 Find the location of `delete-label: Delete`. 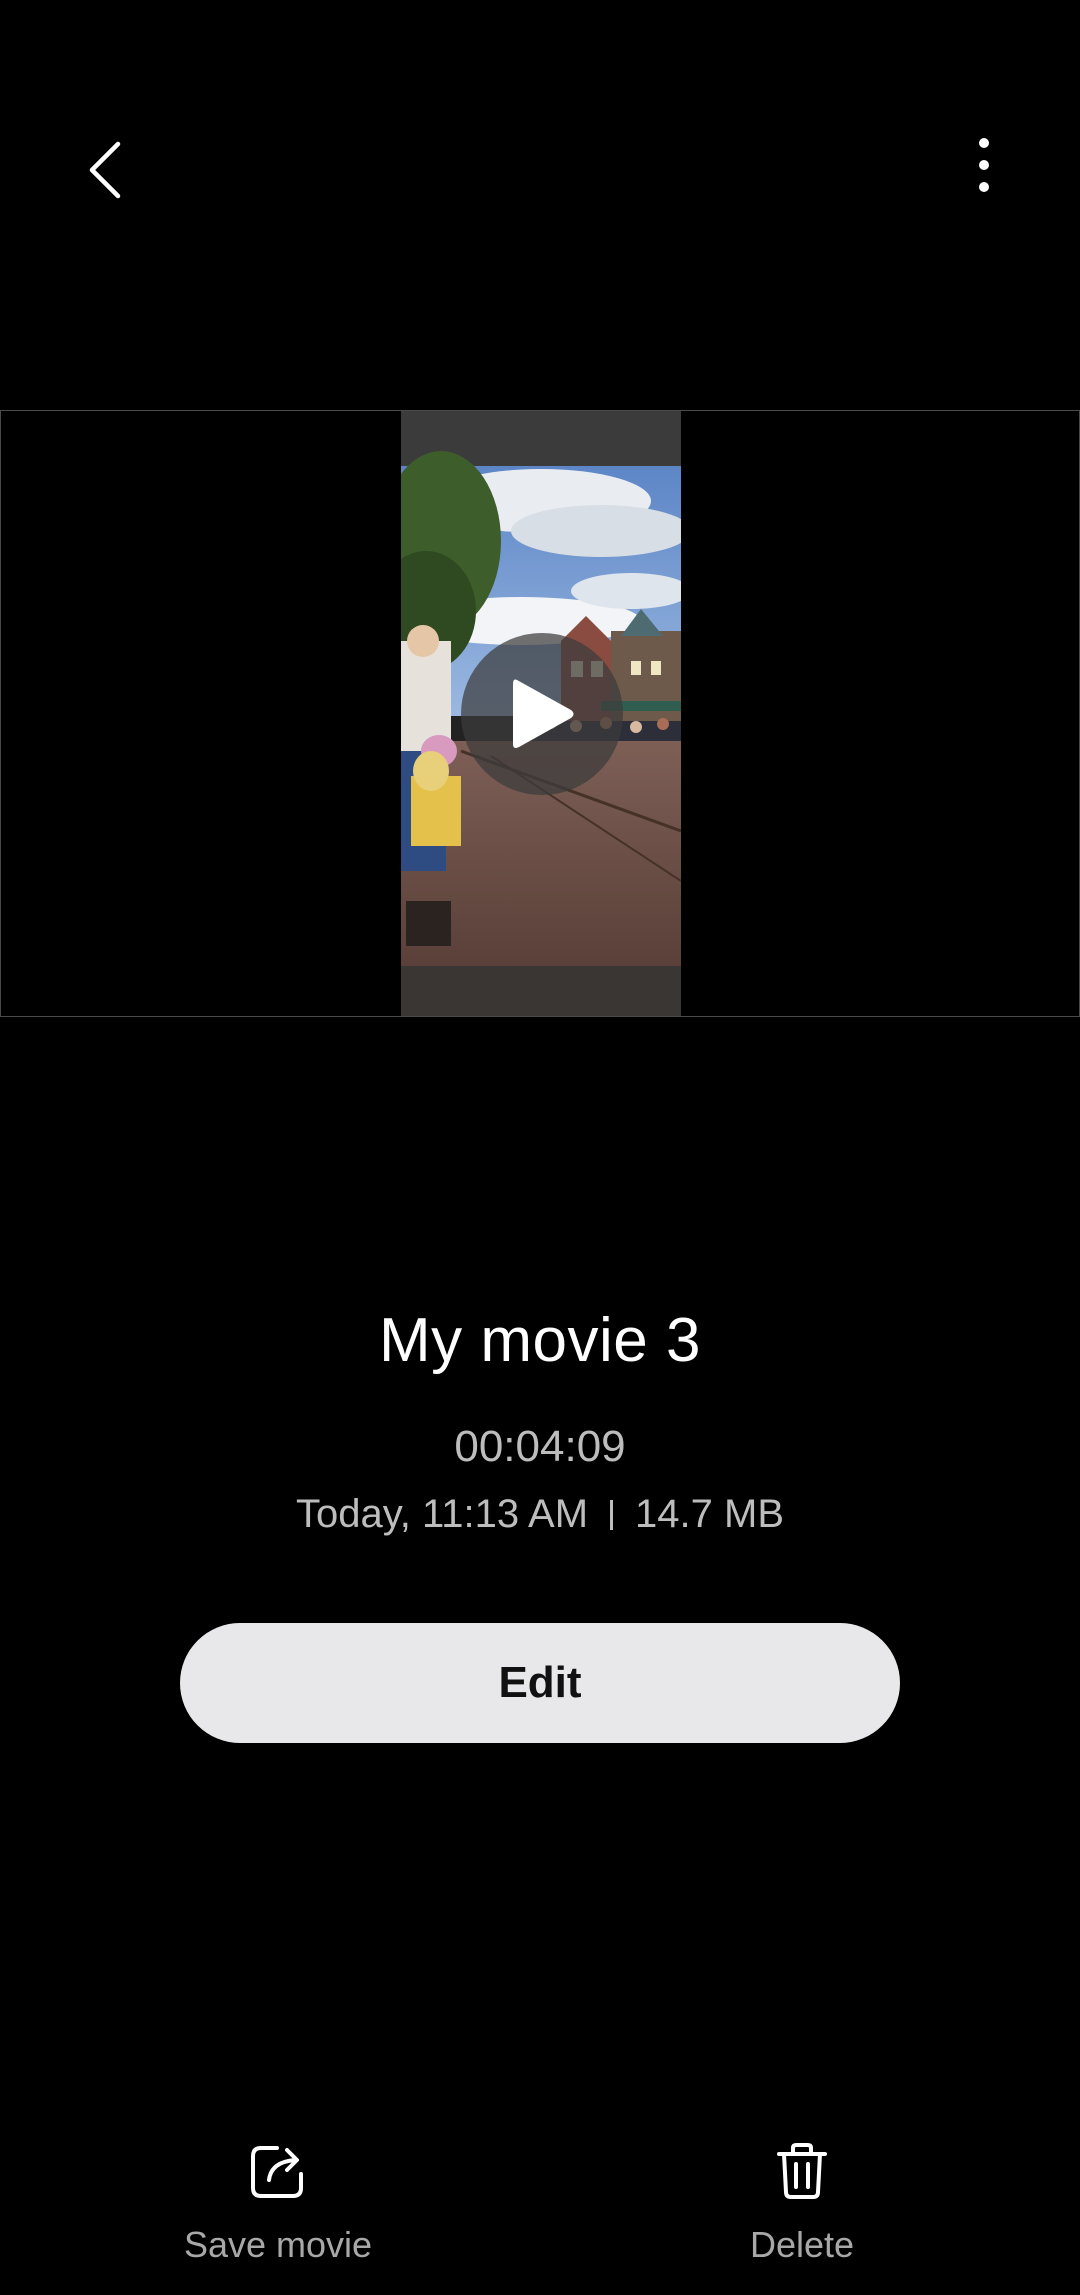

delete-label: Delete is located at coordinates (802, 2244).